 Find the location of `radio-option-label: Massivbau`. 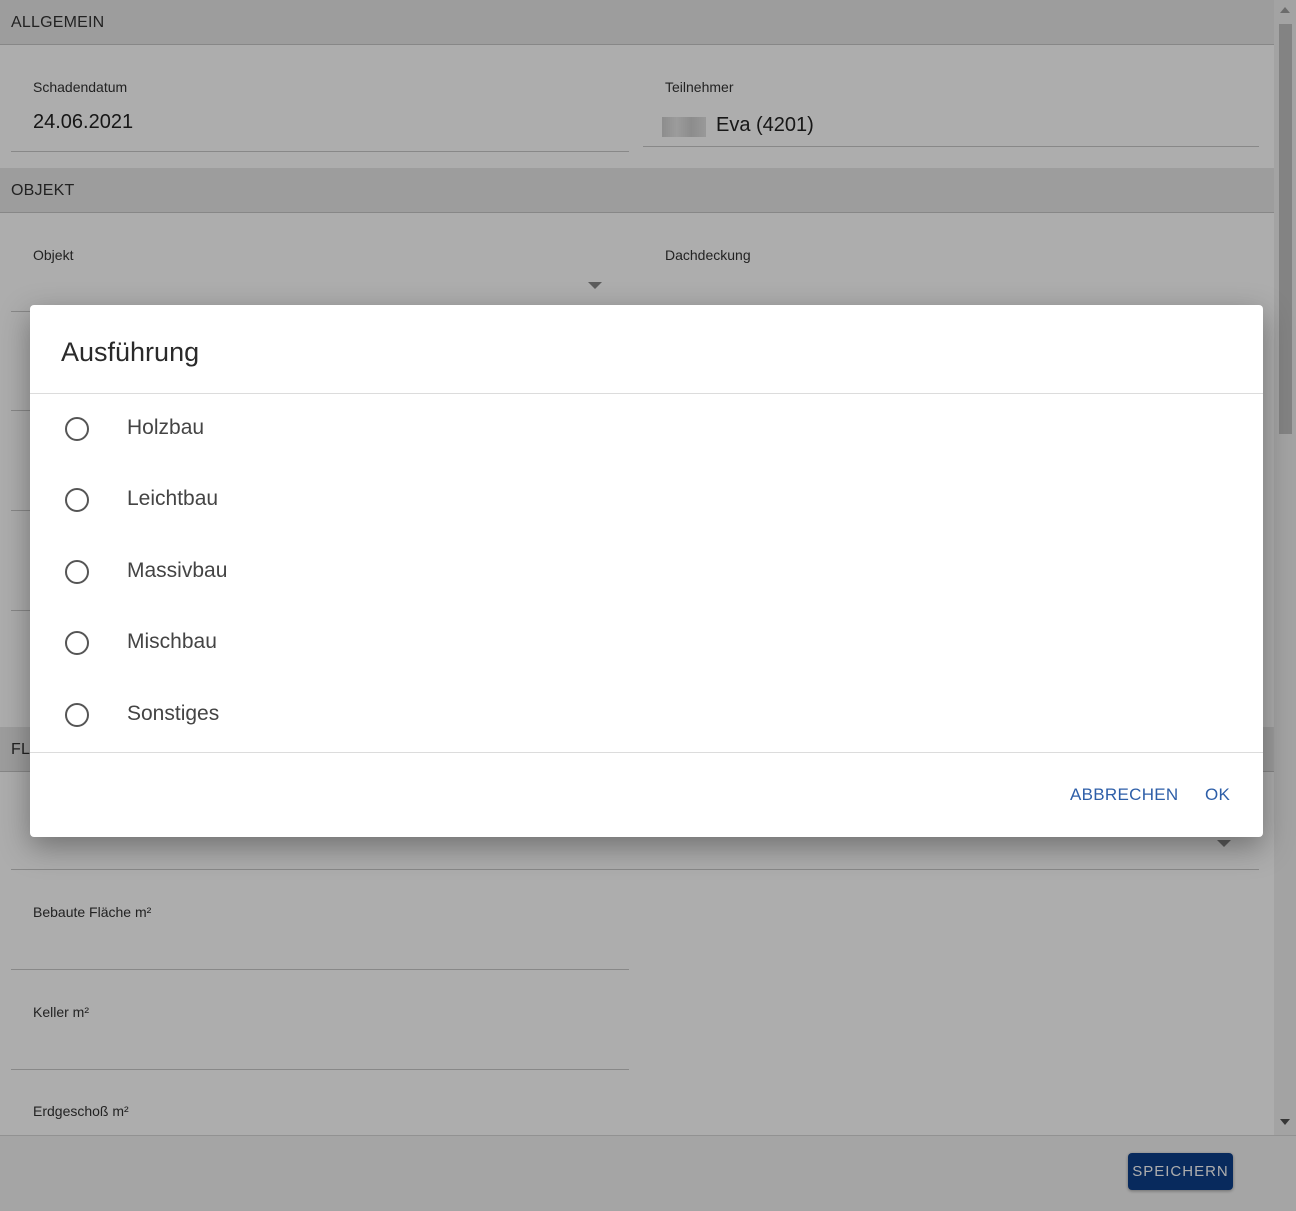

radio-option-label: Massivbau is located at coordinates (177, 570).